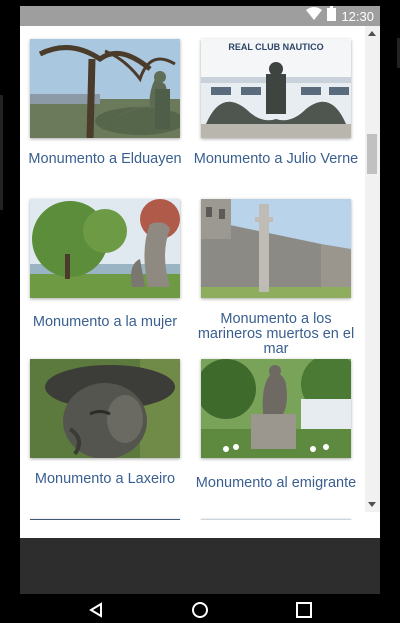 The width and height of the screenshot is (400, 623). What do you see at coordinates (332, 16) in the screenshot?
I see `battery-icon` at bounding box center [332, 16].